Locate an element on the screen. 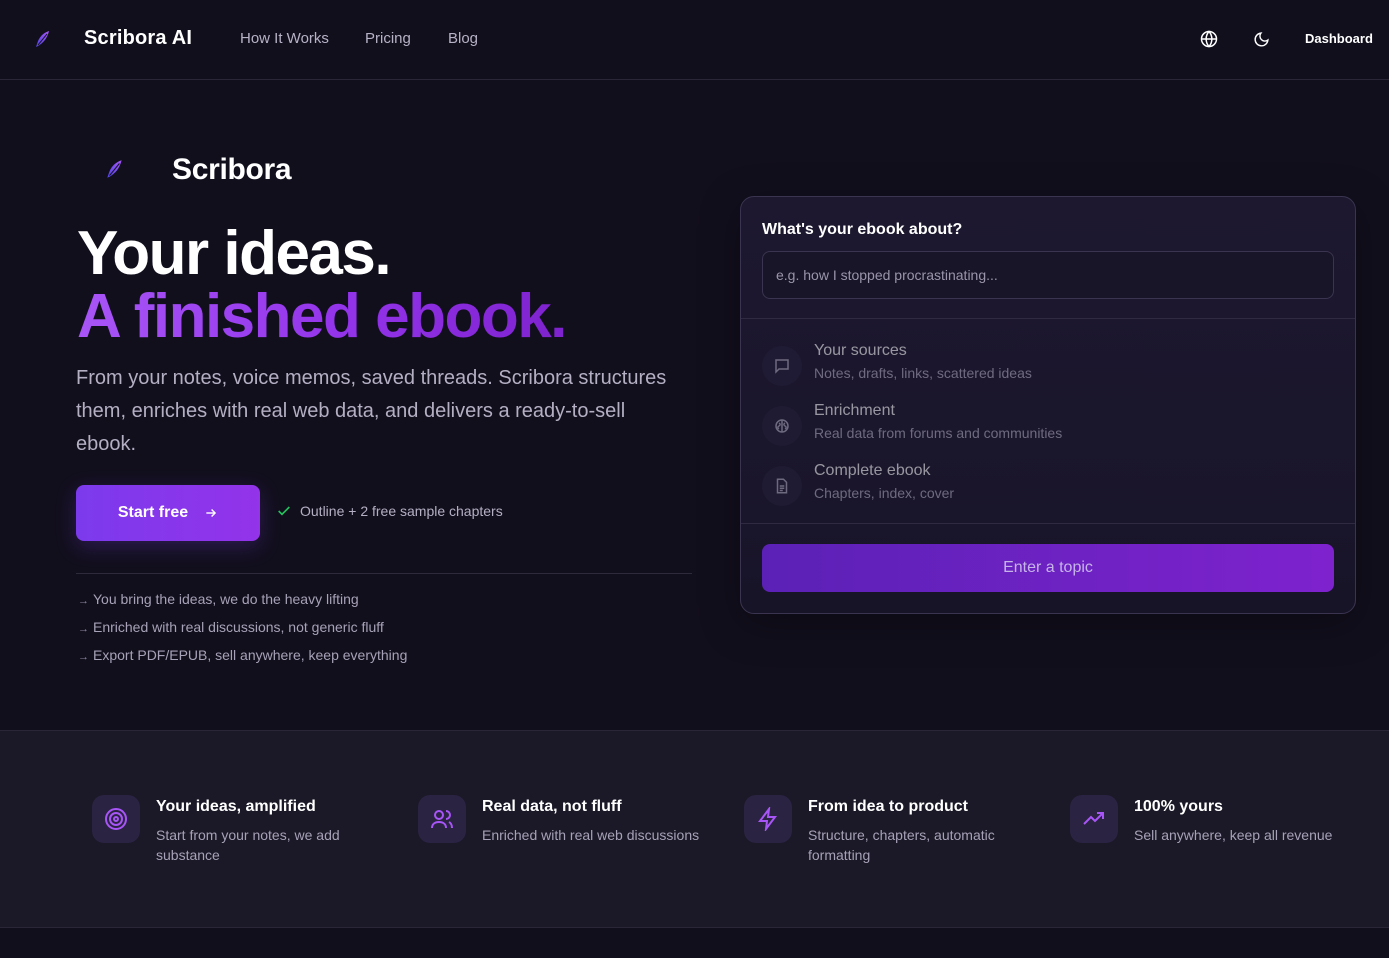 The image size is (1389, 958). cta-note-text: Outline + 2 free sample chapters is located at coordinates (401, 511).